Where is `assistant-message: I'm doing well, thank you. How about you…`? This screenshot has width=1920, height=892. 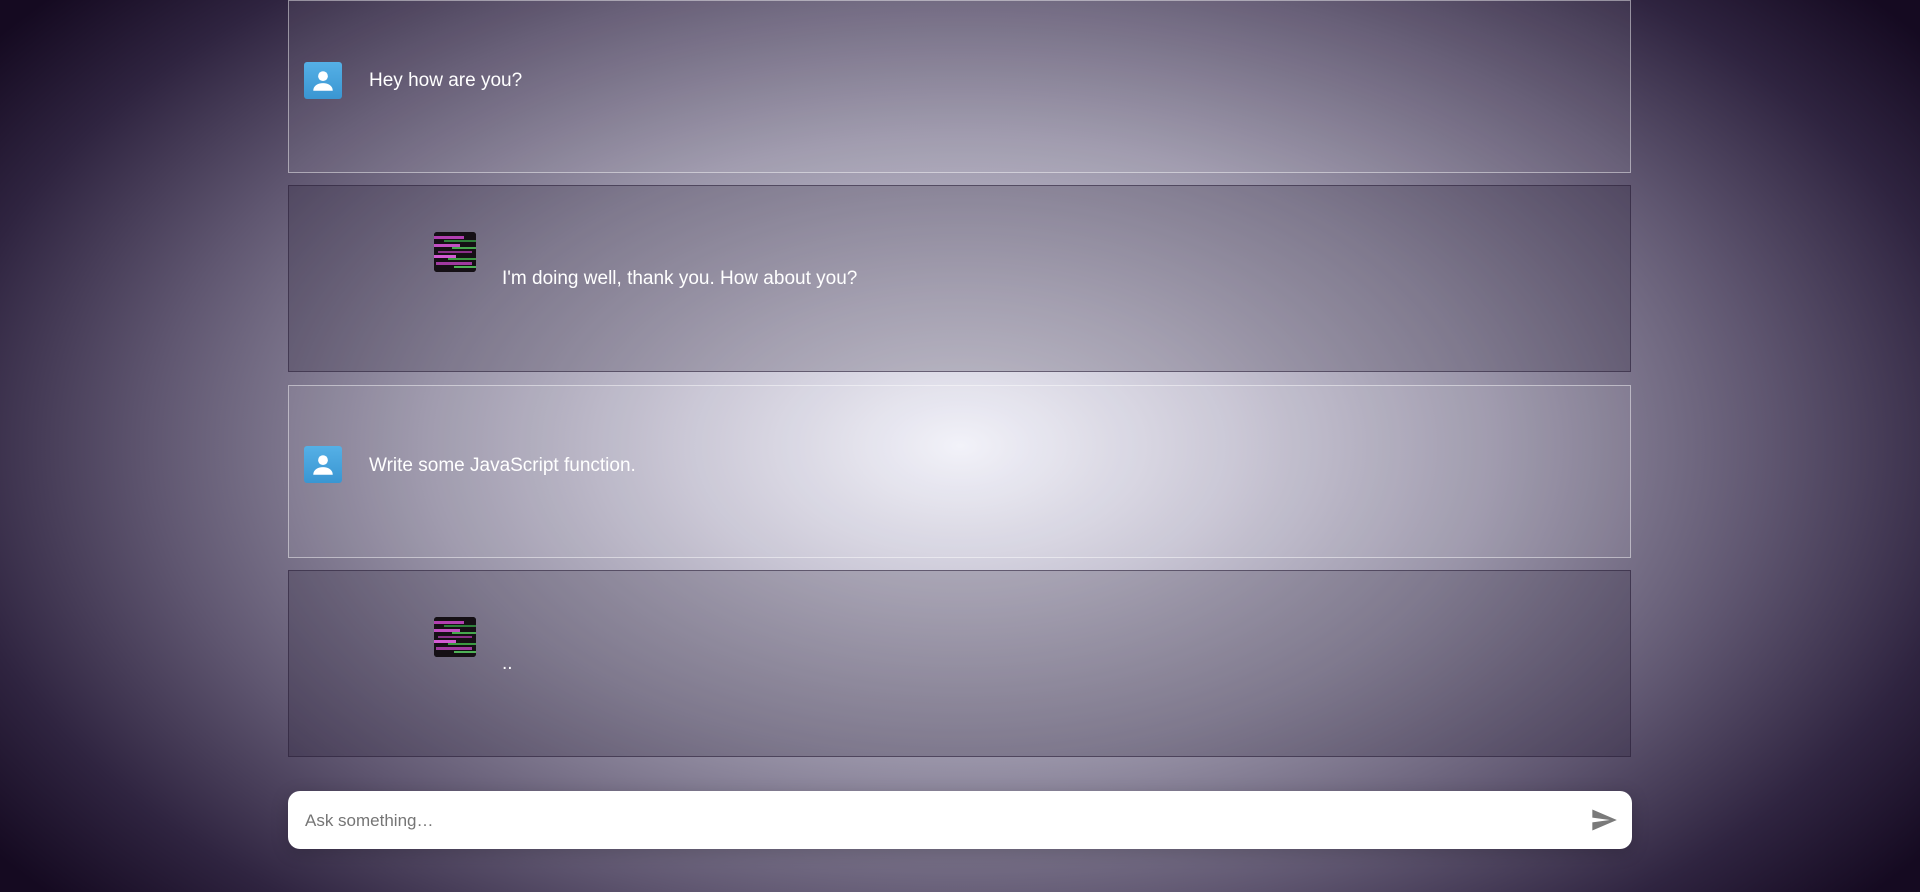 assistant-message: I'm doing well, thank you. How about you… is located at coordinates (959, 278).